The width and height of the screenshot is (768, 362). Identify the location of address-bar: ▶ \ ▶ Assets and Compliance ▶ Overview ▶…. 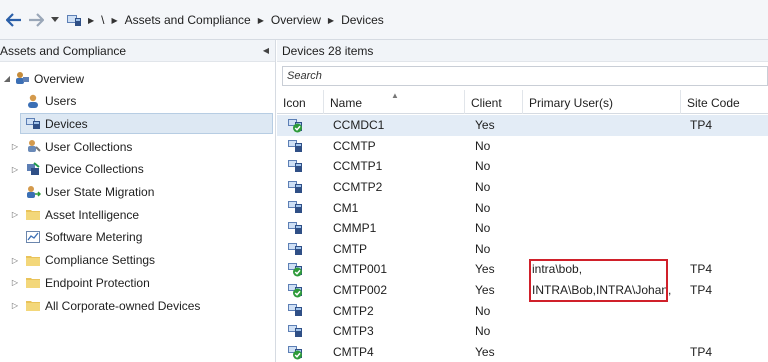
(384, 20).